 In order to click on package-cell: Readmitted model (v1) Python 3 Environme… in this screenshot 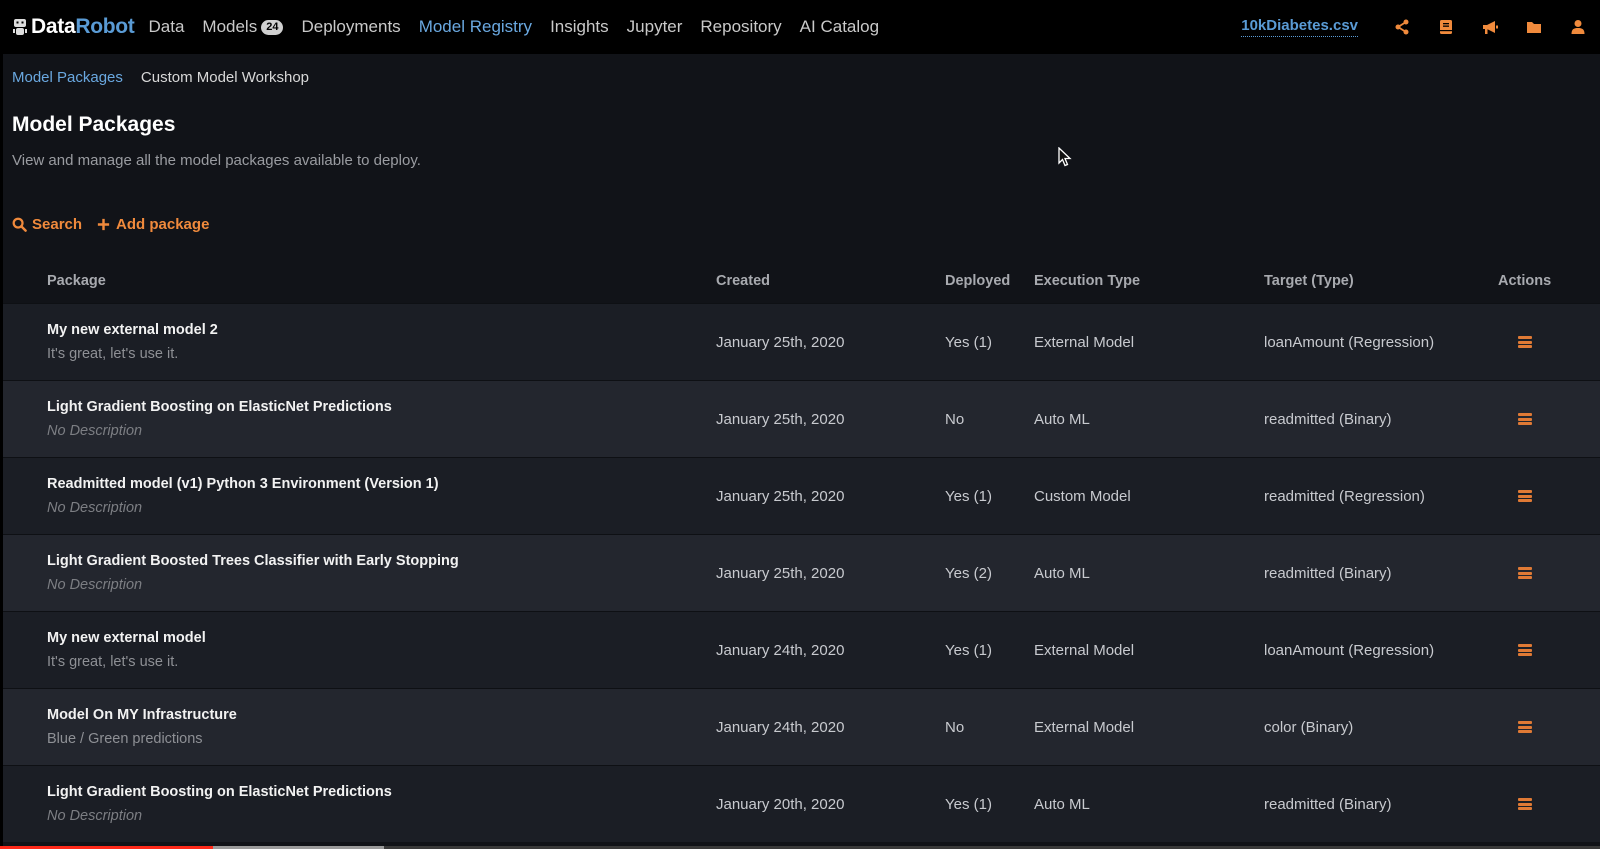, I will do `click(243, 496)`.